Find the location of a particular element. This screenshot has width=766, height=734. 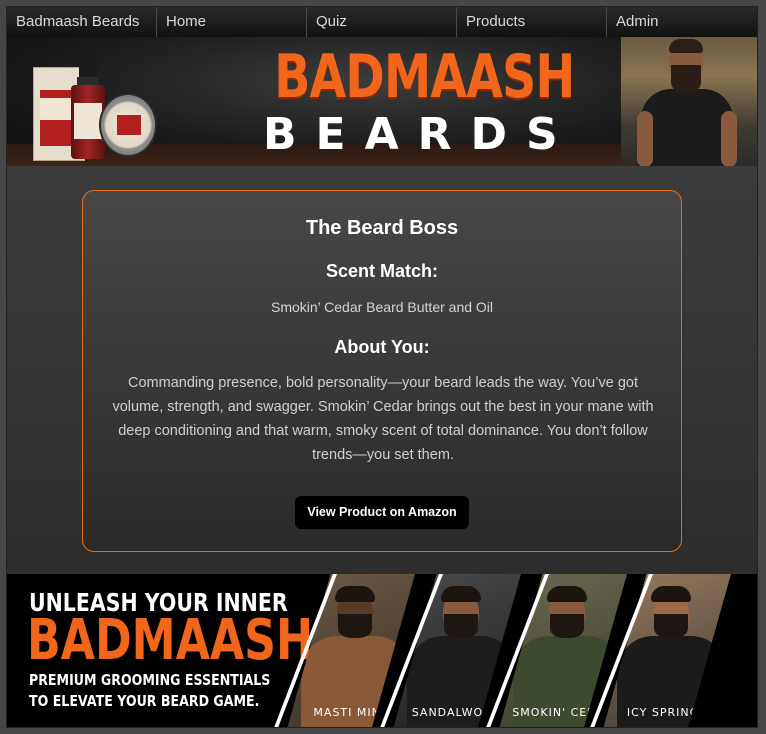

view-product-button: View Product on Amazon is located at coordinates (382, 512).